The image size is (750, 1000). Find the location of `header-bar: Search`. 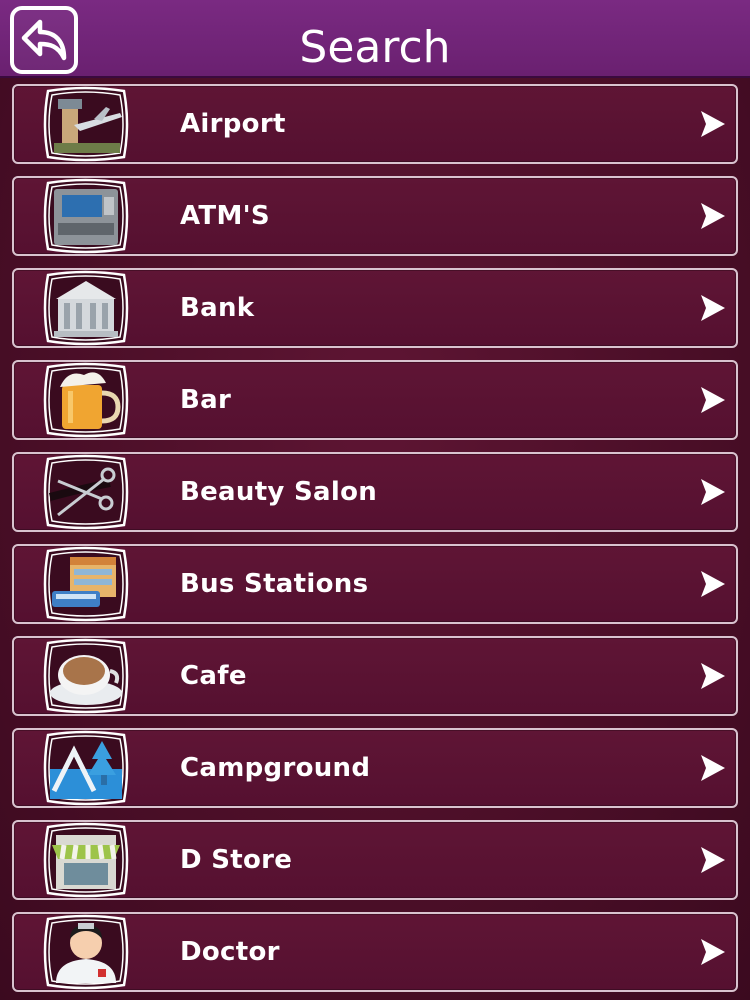

header-bar: Search is located at coordinates (375, 39).